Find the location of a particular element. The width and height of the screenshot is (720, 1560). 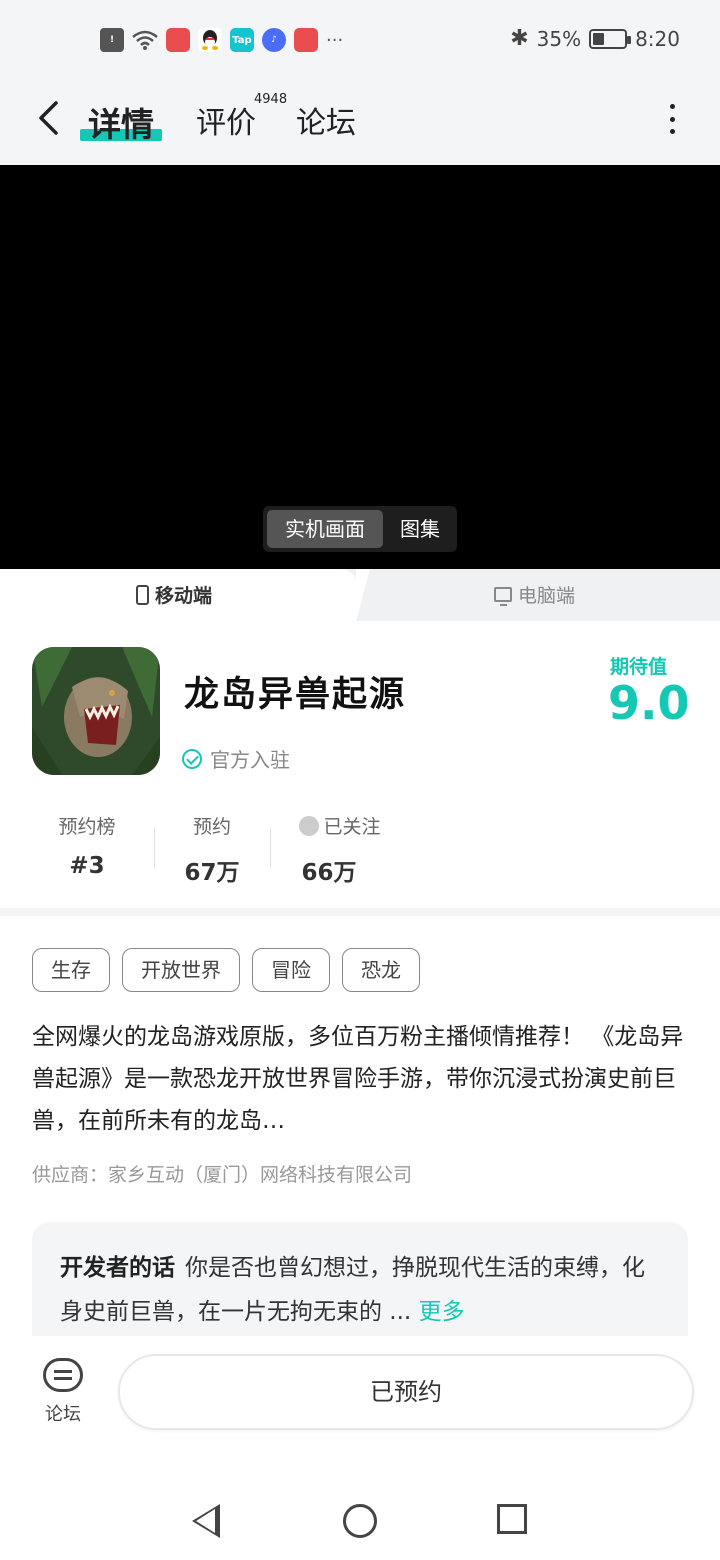

supplier-info: 供应商：家乡互动（厦门）网络科技有限公司 is located at coordinates (222, 1175).